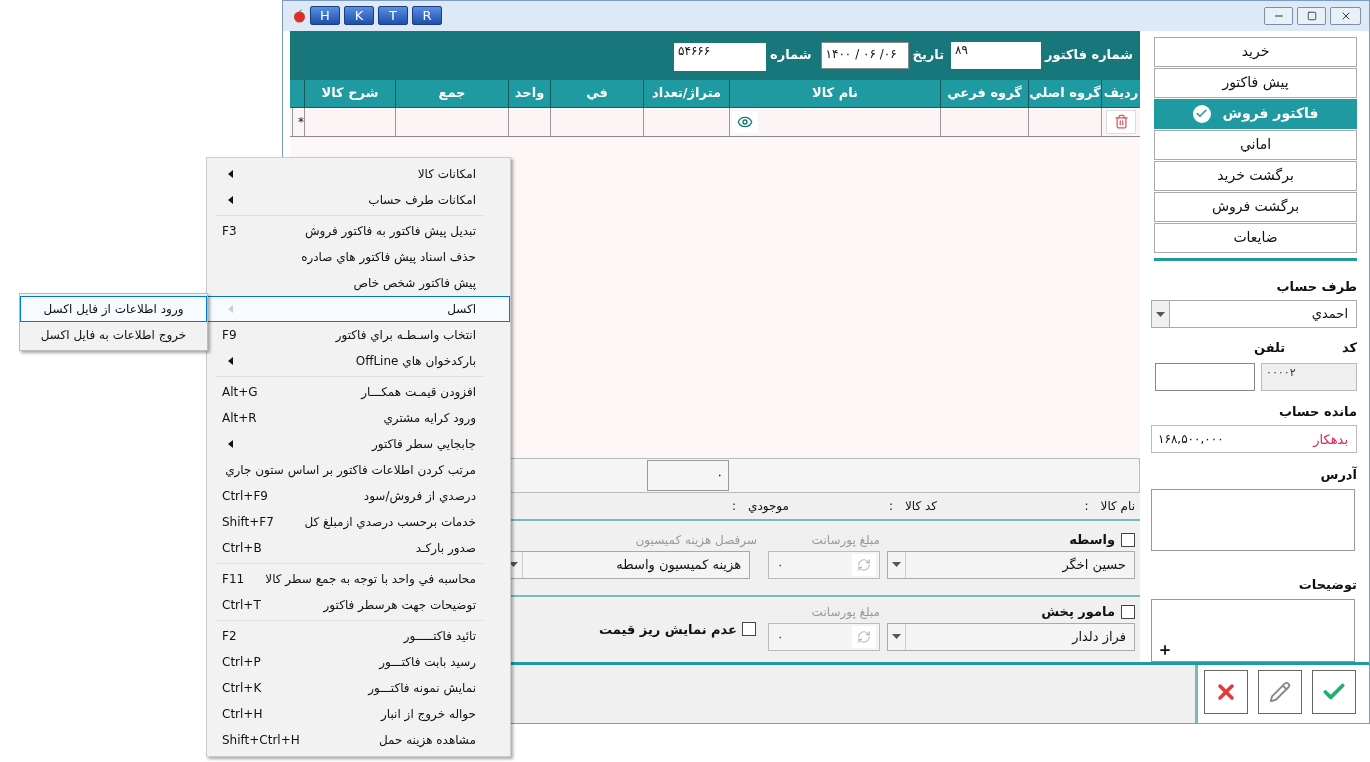 The height and width of the screenshot is (762, 1370). I want to click on pencil-icon, so click(1280, 691).